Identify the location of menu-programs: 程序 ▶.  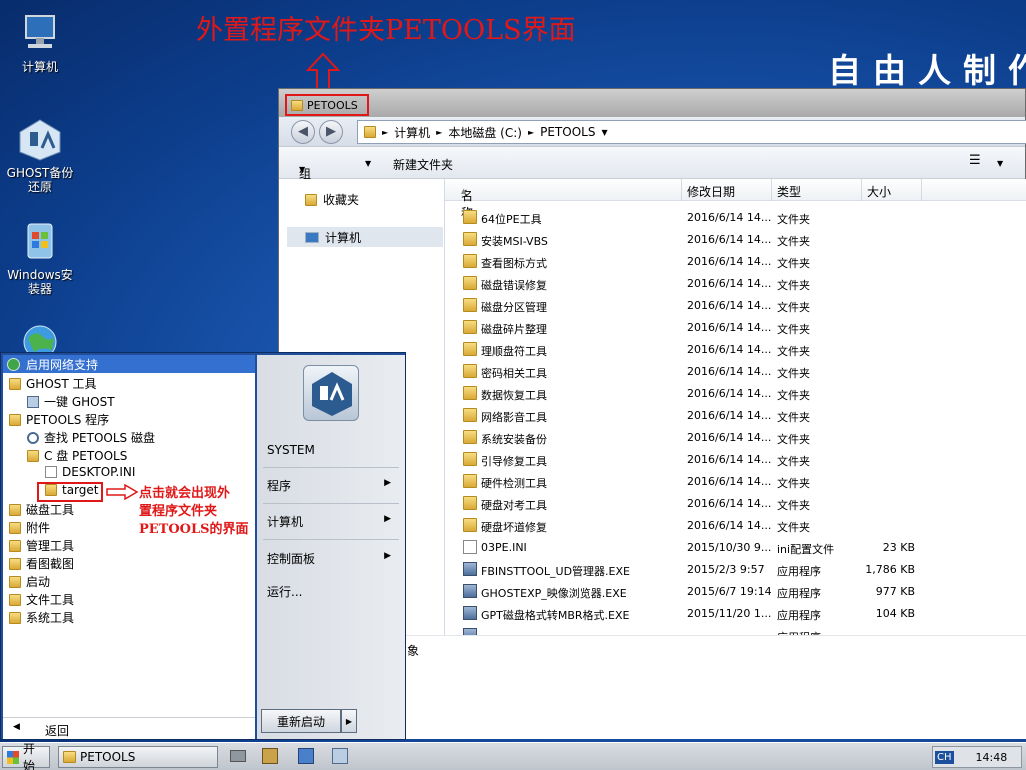
(332, 485).